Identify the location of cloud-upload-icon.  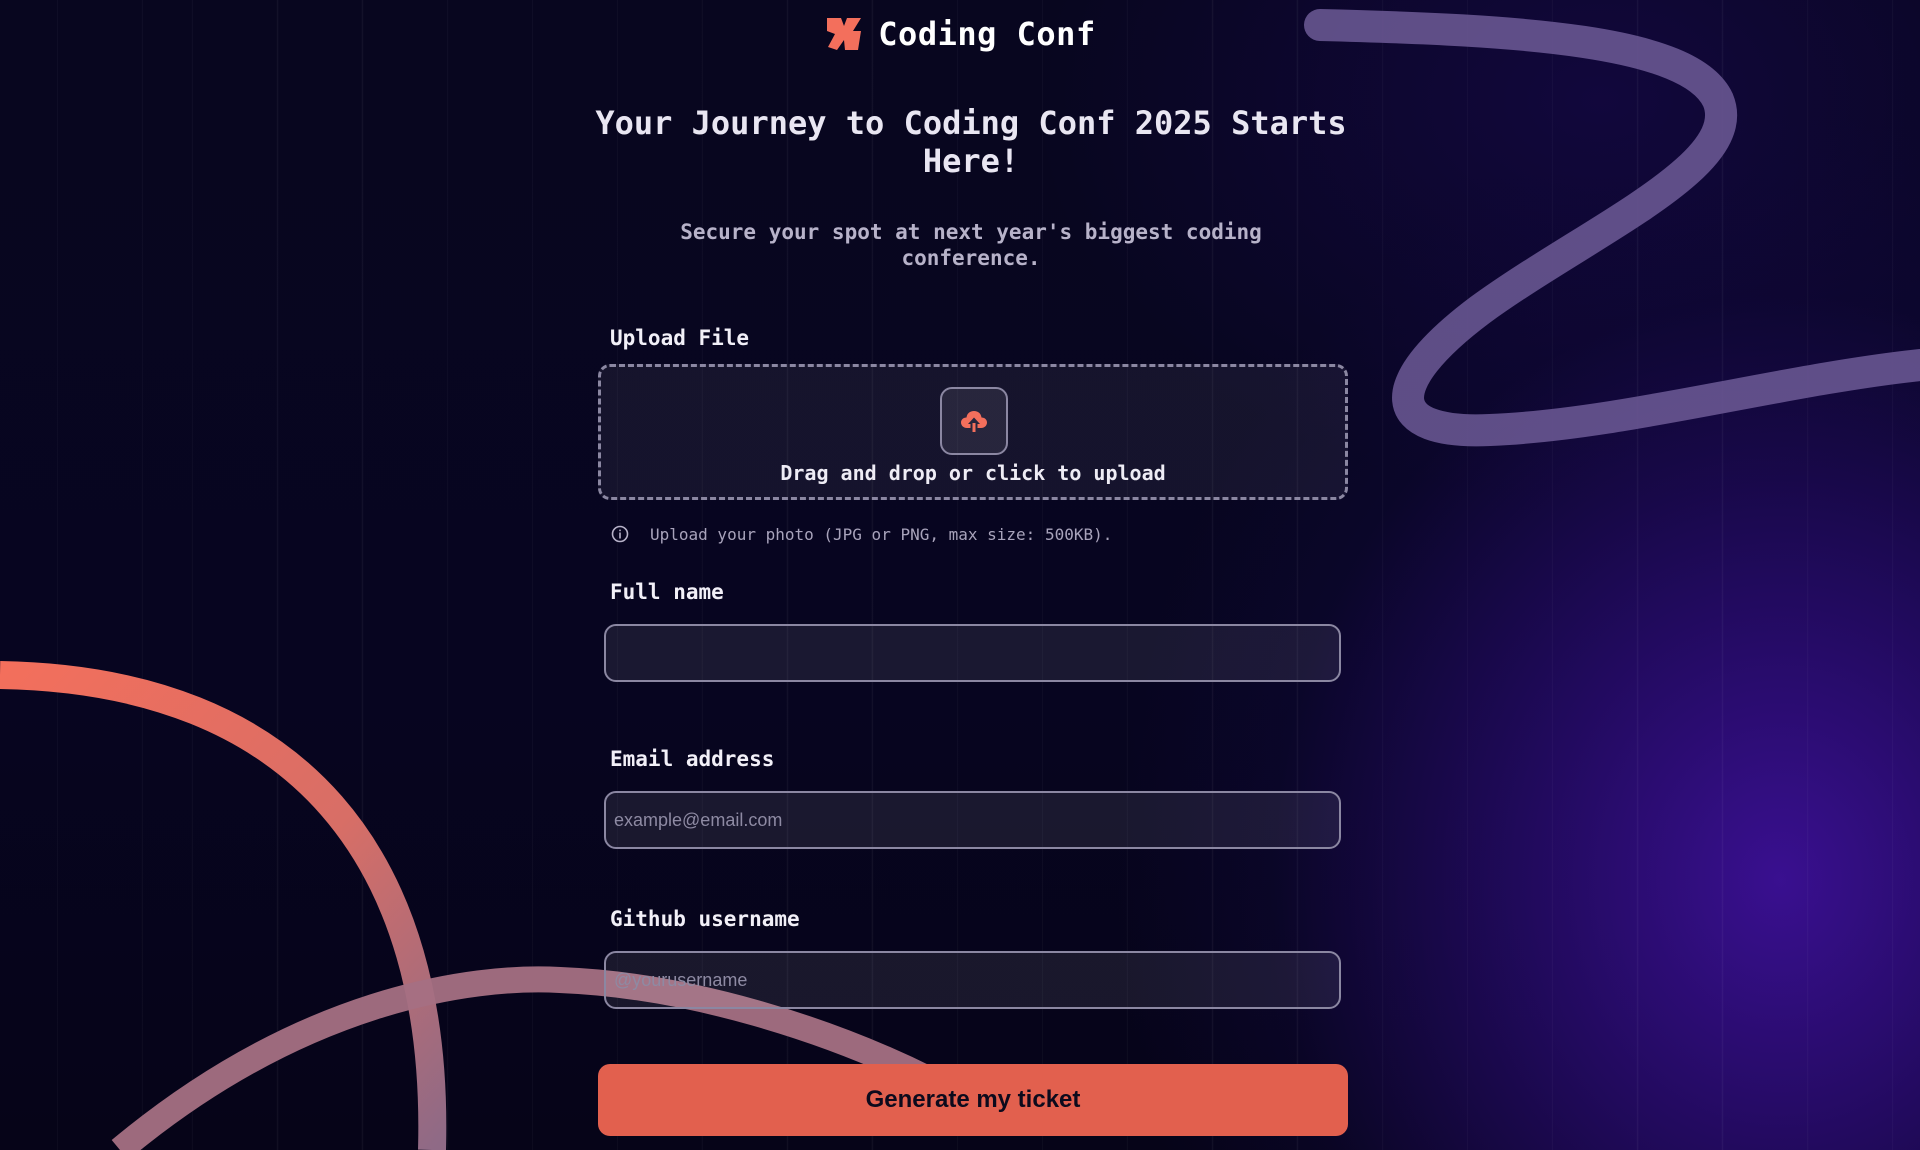
(974, 421).